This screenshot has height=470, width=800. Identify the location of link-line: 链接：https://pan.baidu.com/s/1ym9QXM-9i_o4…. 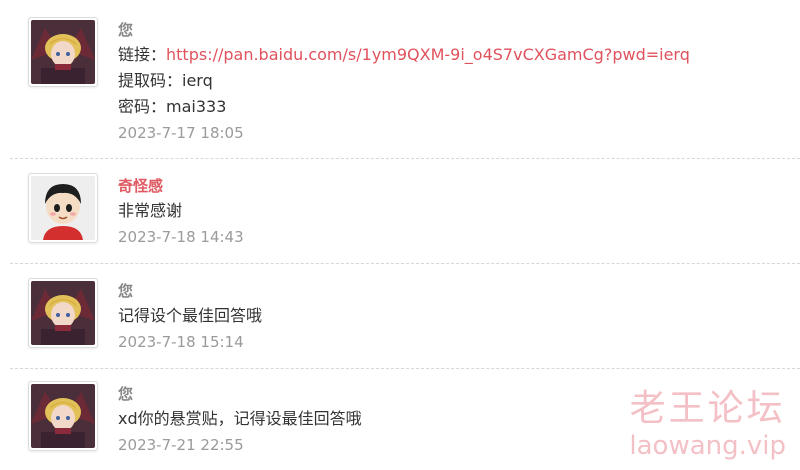
(454, 55).